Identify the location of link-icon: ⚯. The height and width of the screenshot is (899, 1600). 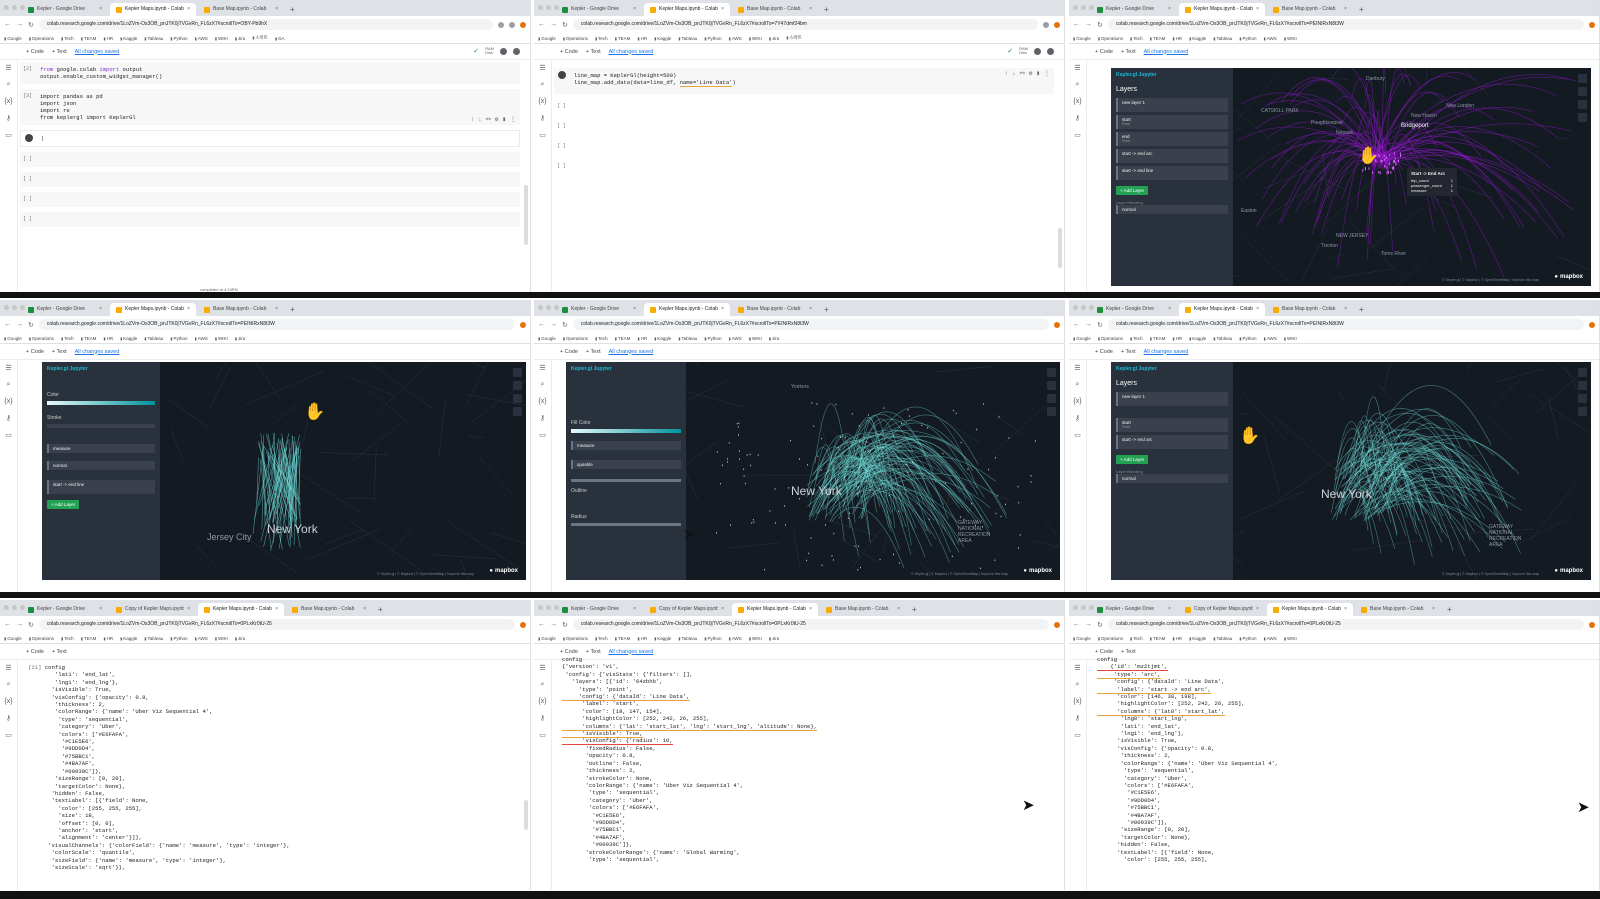
(488, 119).